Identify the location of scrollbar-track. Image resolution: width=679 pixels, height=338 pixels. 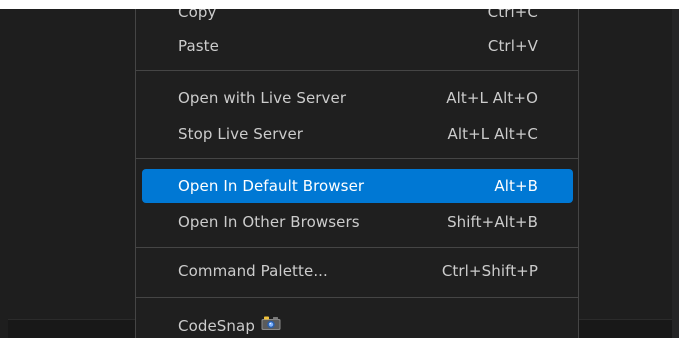
(675, 173).